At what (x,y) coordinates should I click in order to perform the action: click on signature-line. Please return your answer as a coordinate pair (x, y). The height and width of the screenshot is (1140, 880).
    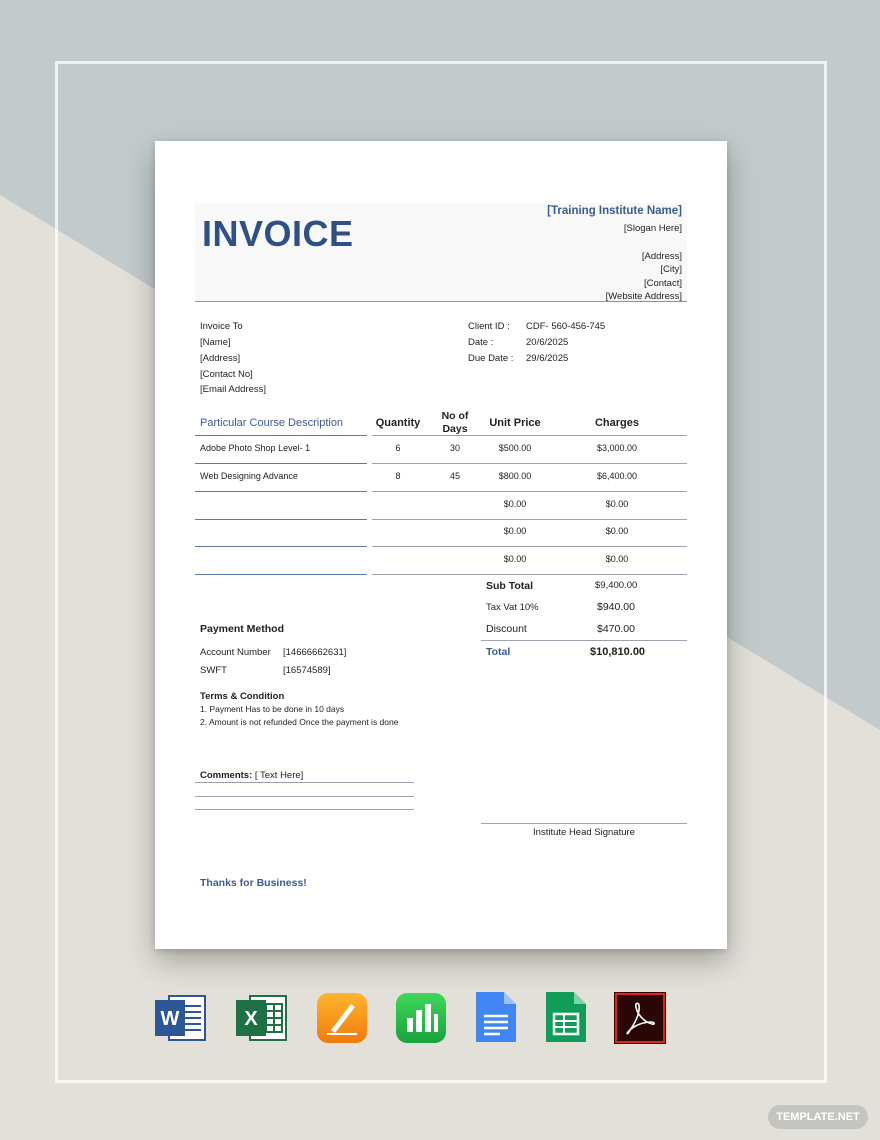
    Looking at the image, I should click on (584, 823).